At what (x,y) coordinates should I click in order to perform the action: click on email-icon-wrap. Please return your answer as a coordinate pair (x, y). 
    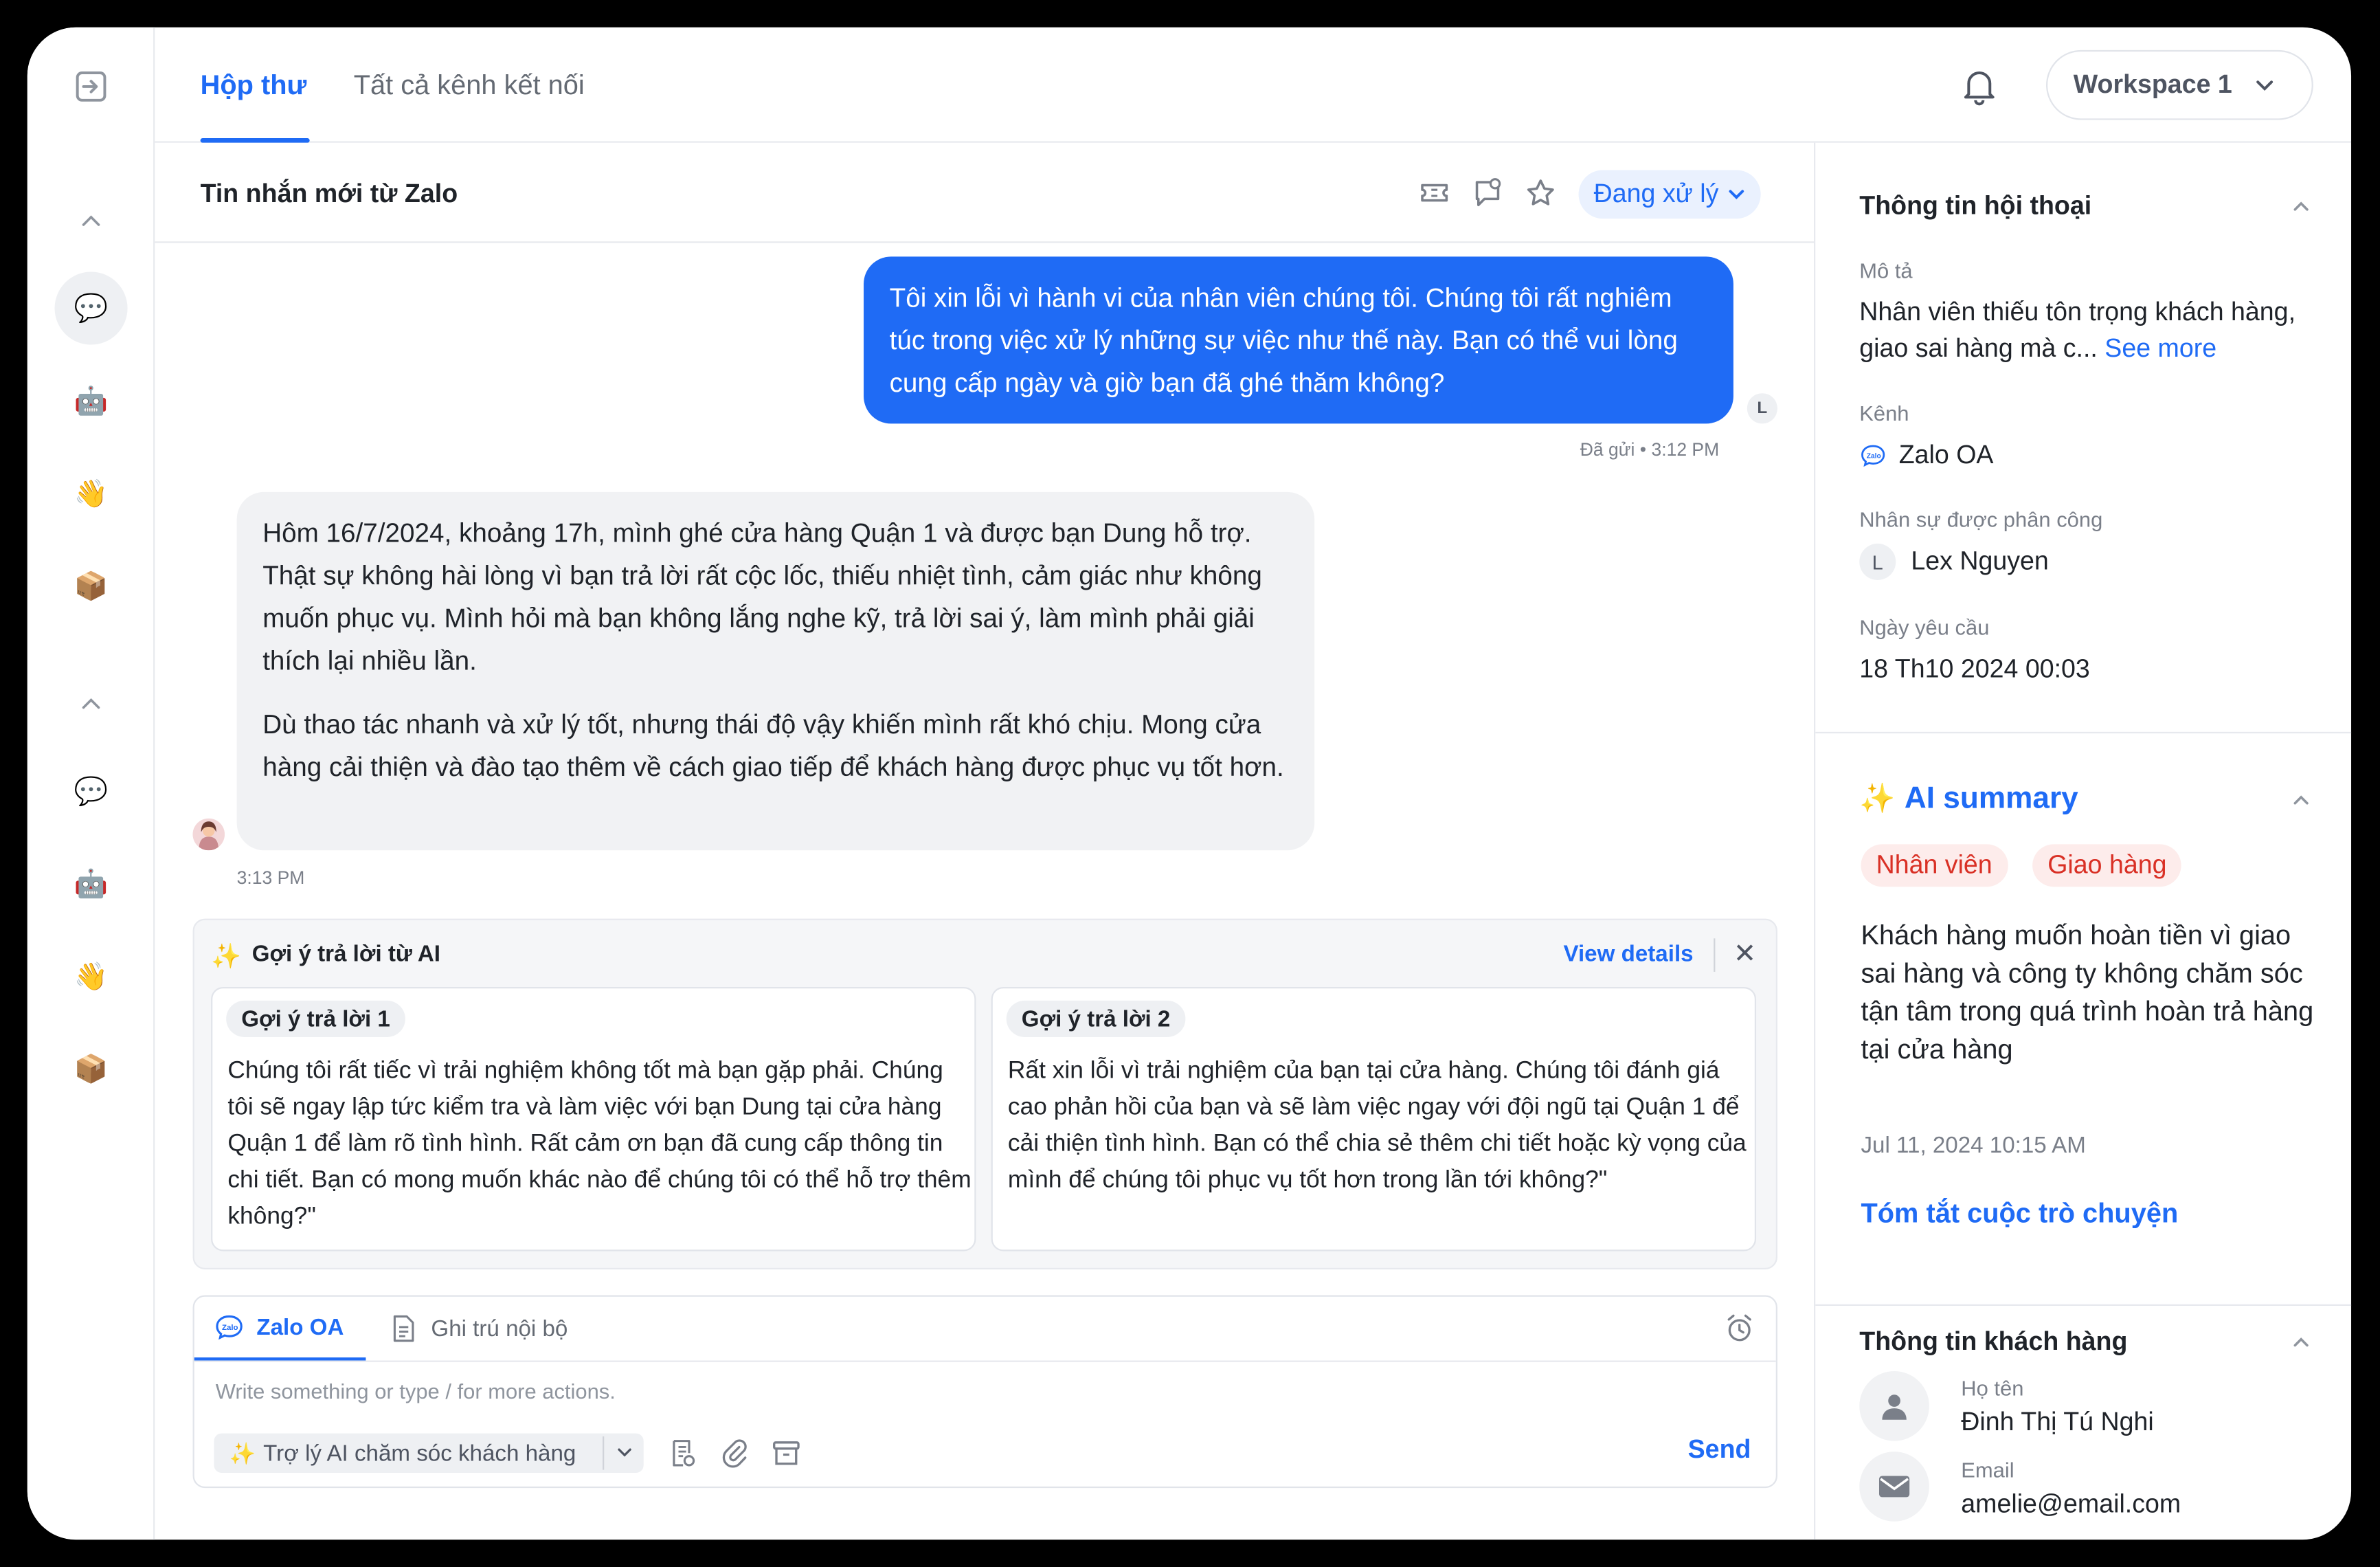
    Looking at the image, I should click on (1894, 1487).